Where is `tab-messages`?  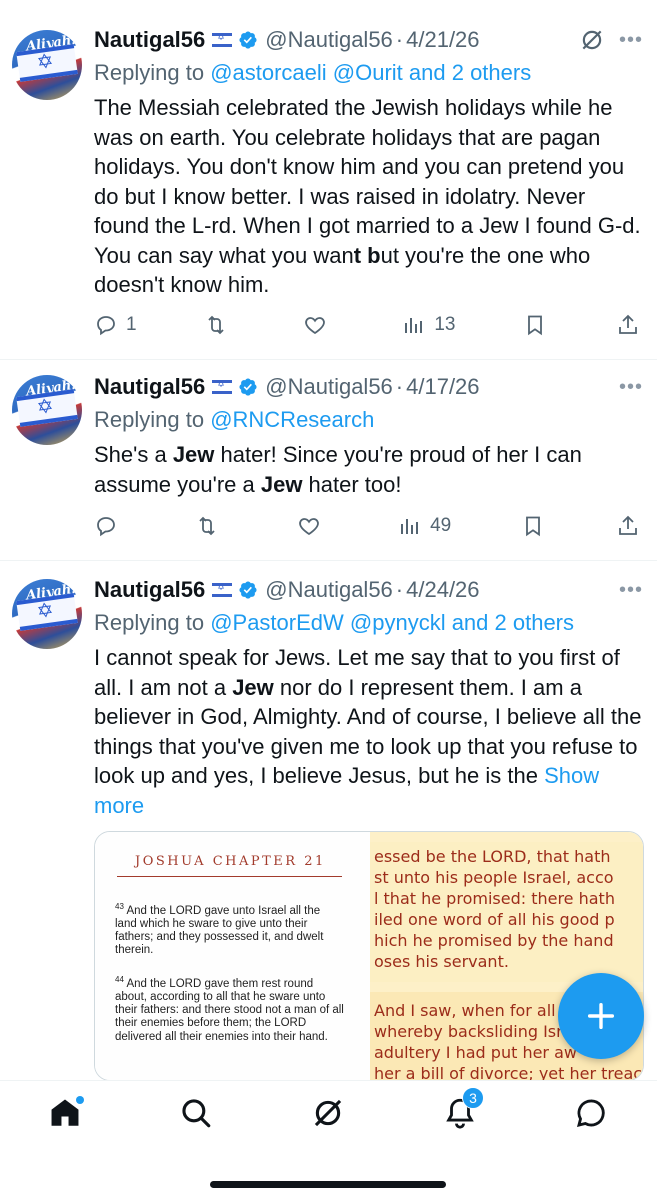
tab-messages is located at coordinates (591, 1113).